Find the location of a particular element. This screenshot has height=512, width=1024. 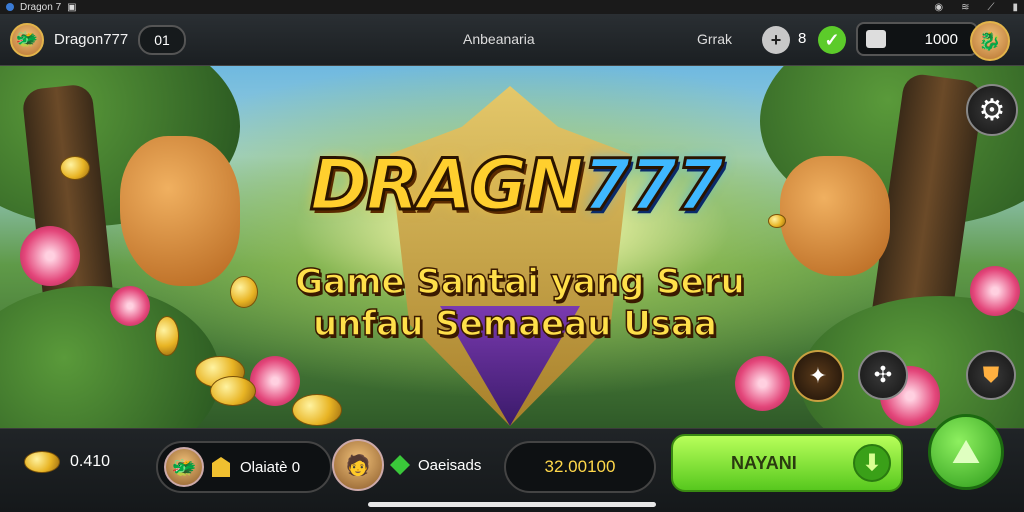

play-button: NAYANI ⬇ is located at coordinates (787, 463).